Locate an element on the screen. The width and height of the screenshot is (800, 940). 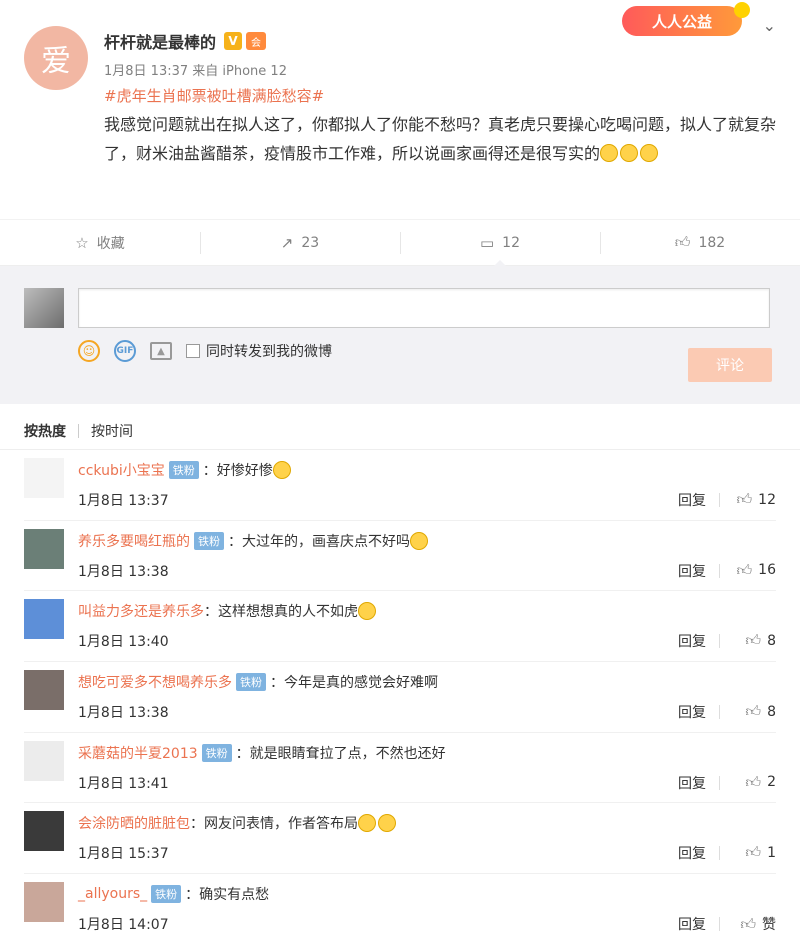
commenter-name: 叫益力多还是养乐多 is located at coordinates (141, 611).